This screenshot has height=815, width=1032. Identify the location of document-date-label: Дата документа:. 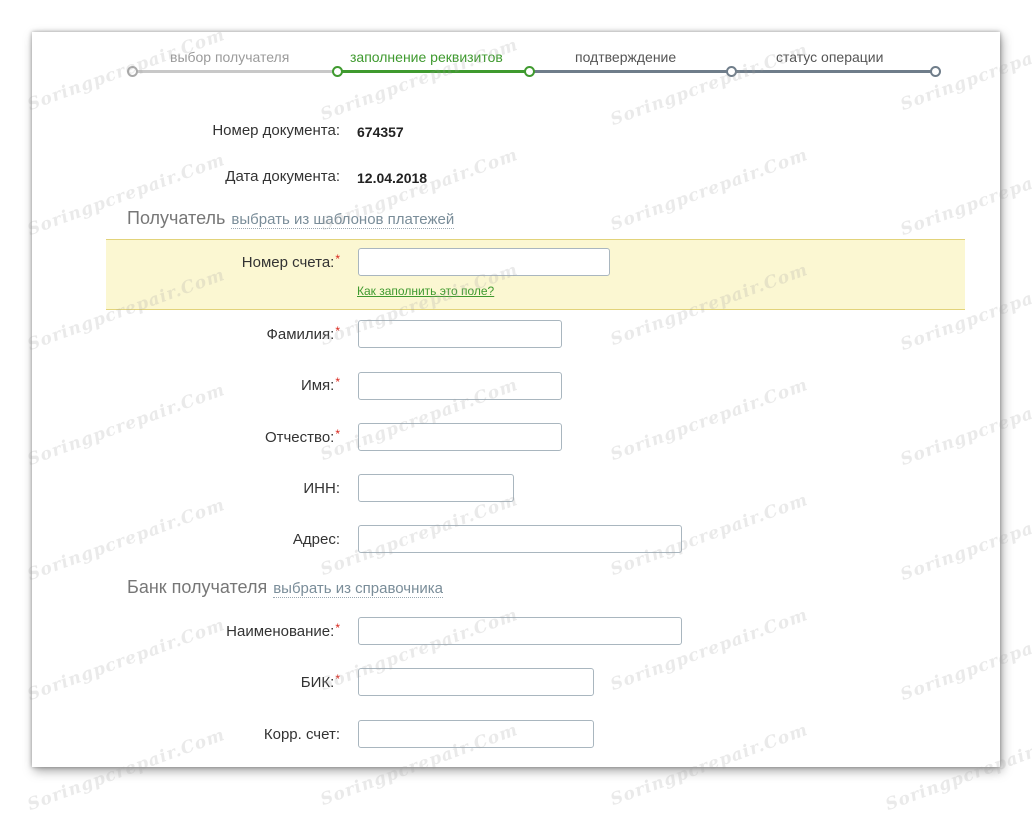
(282, 176).